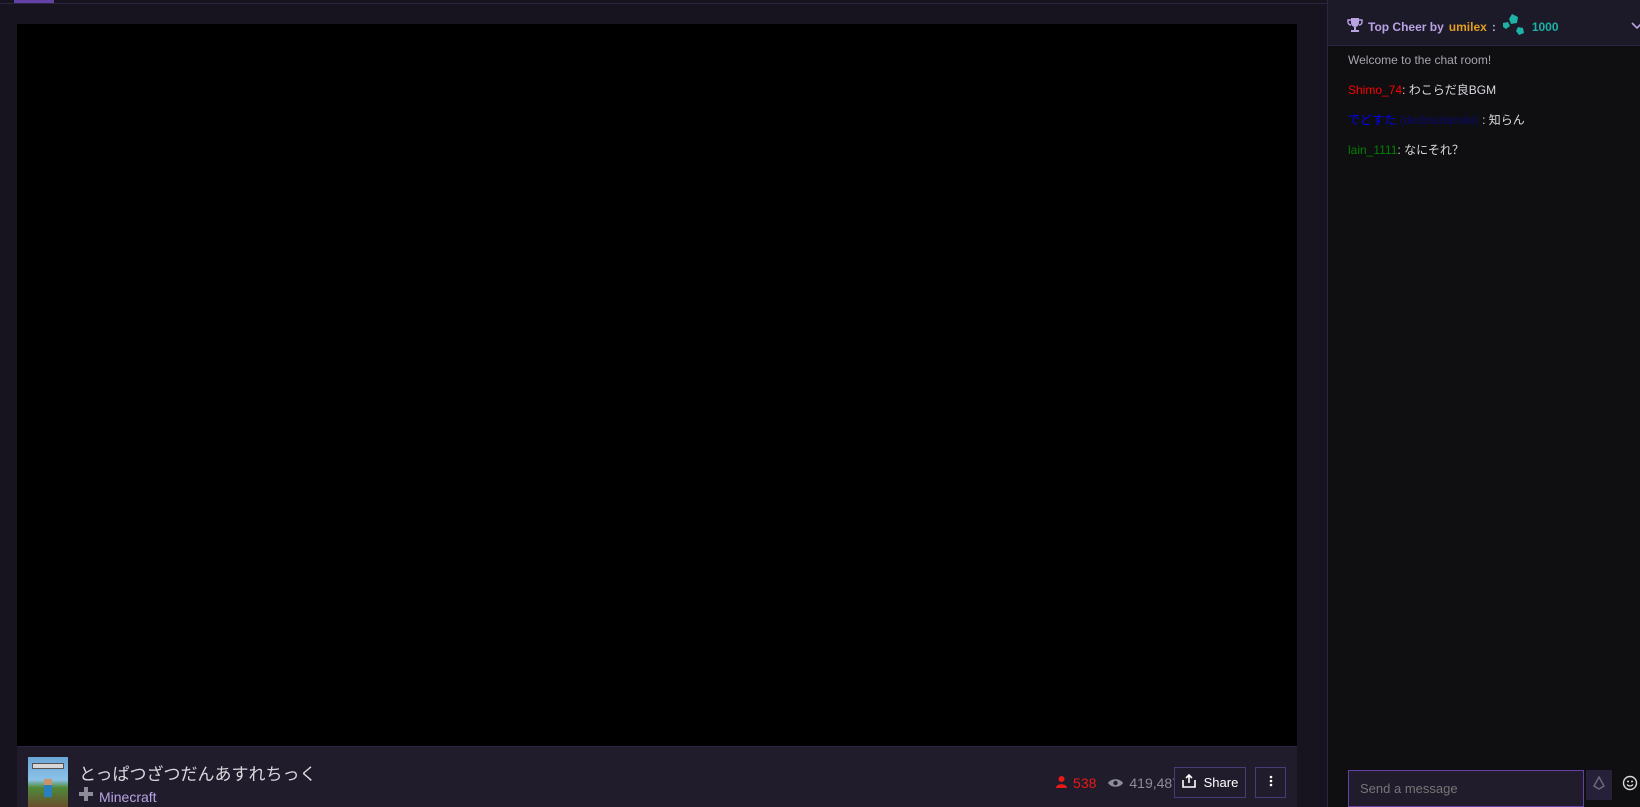 The image size is (1640, 807). I want to click on bits-gem-icon, so click(1514, 26).